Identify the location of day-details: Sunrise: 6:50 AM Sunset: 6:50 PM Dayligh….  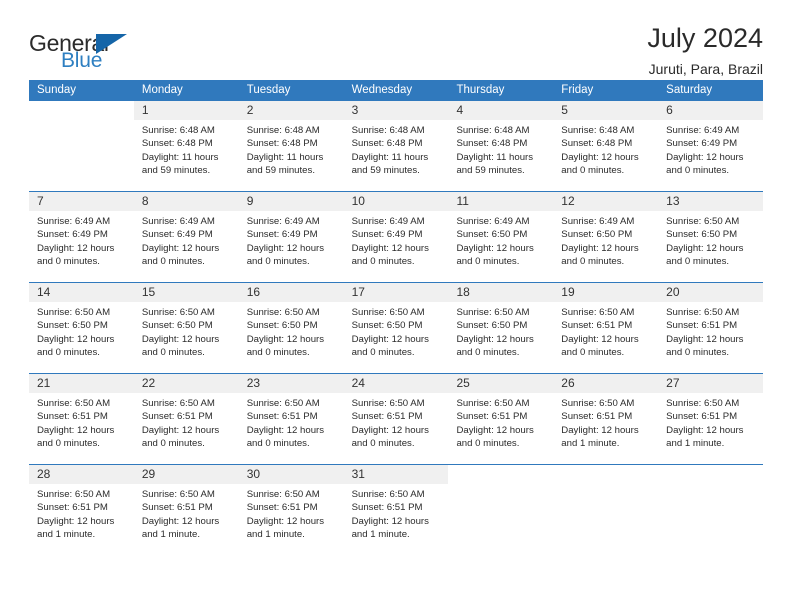
(186, 331).